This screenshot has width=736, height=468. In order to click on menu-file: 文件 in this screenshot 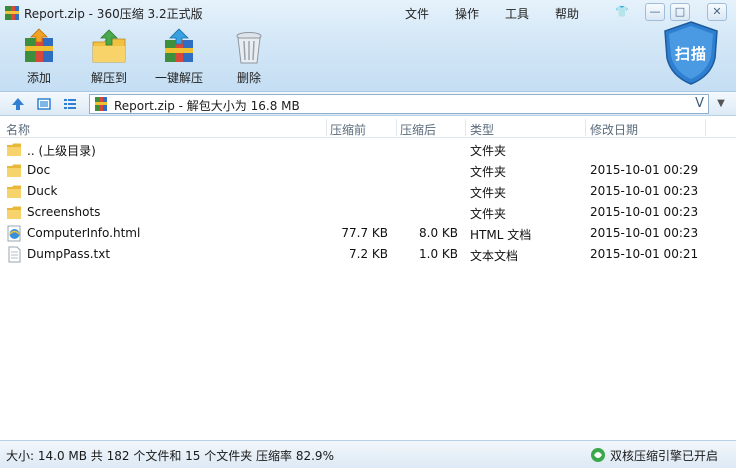, I will do `click(417, 13)`.